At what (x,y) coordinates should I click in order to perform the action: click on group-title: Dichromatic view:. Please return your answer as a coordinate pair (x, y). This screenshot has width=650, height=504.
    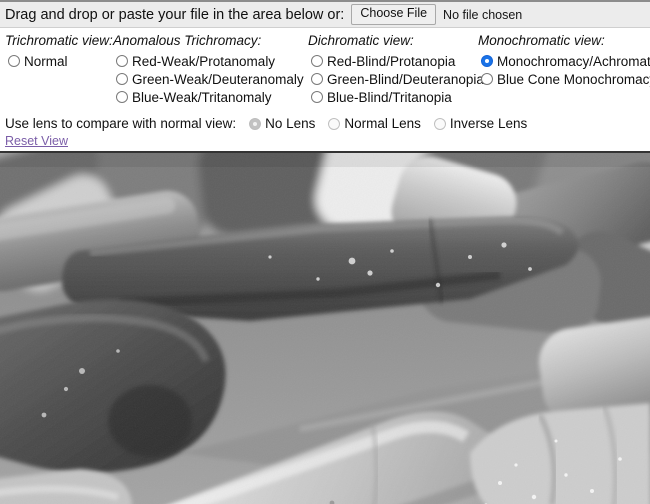
    Looking at the image, I should click on (361, 40).